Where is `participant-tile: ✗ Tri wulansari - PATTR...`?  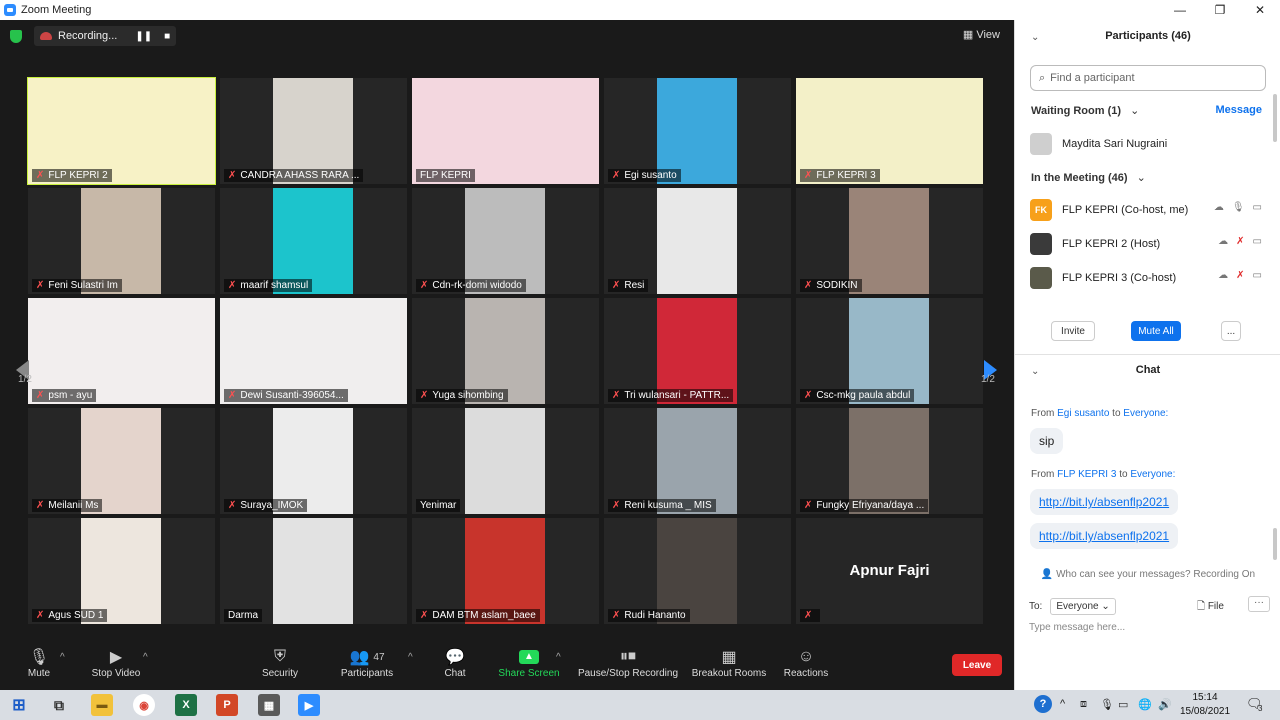 participant-tile: ✗ Tri wulansari - PATTR... is located at coordinates (697, 351).